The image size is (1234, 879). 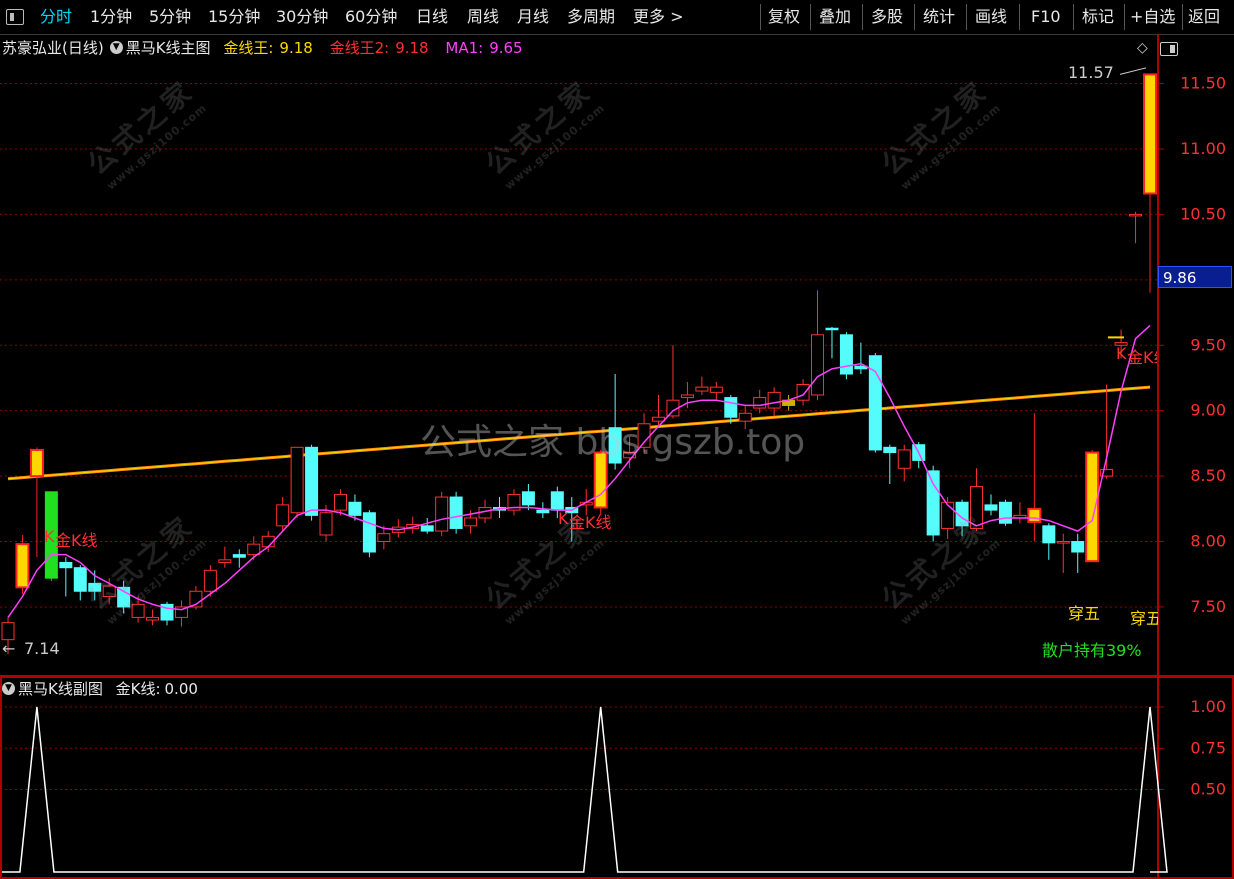 I want to click on price-tick-label: 8.50, so click(x=1208, y=475).